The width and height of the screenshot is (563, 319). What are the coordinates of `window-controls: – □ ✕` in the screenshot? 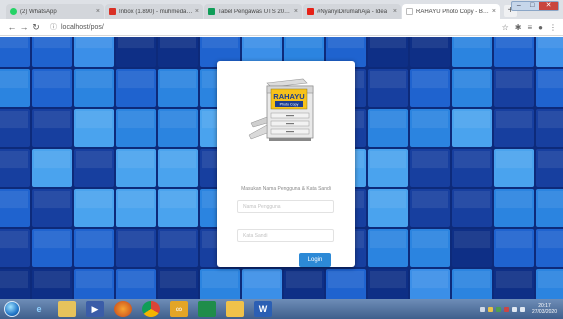 It's located at (535, 6).